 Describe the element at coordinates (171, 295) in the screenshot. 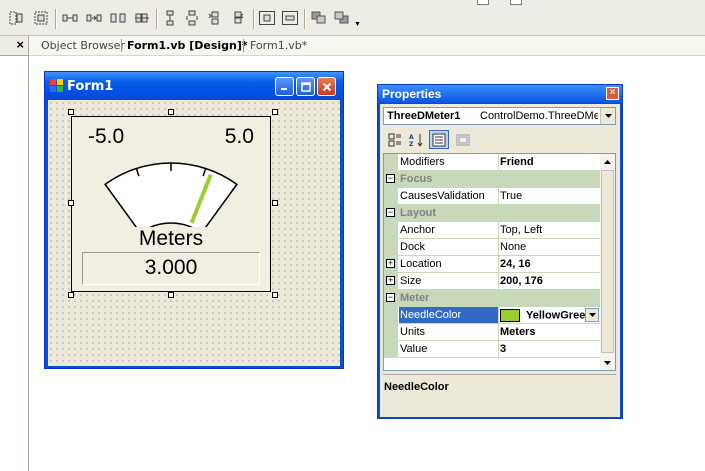

I see `resize-handle-bottom` at that location.